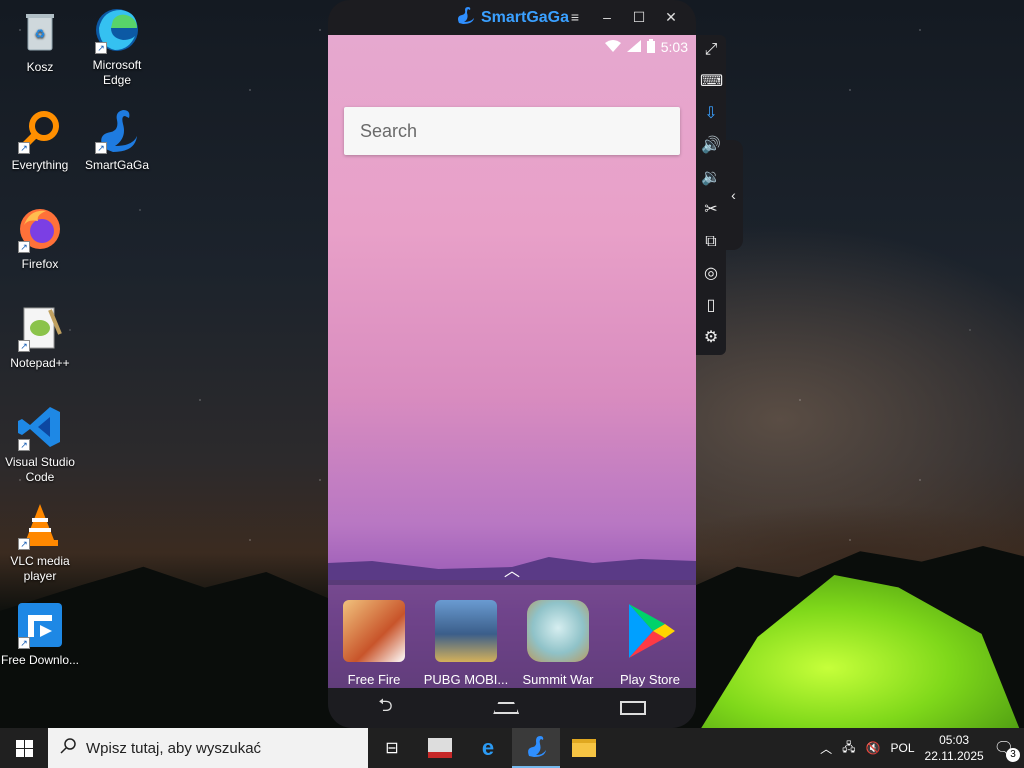 Image resolution: width=1024 pixels, height=768 pixels. What do you see at coordinates (512, 569) in the screenshot?
I see `app-drawer-chevron-up-icon: ︿` at bounding box center [512, 569].